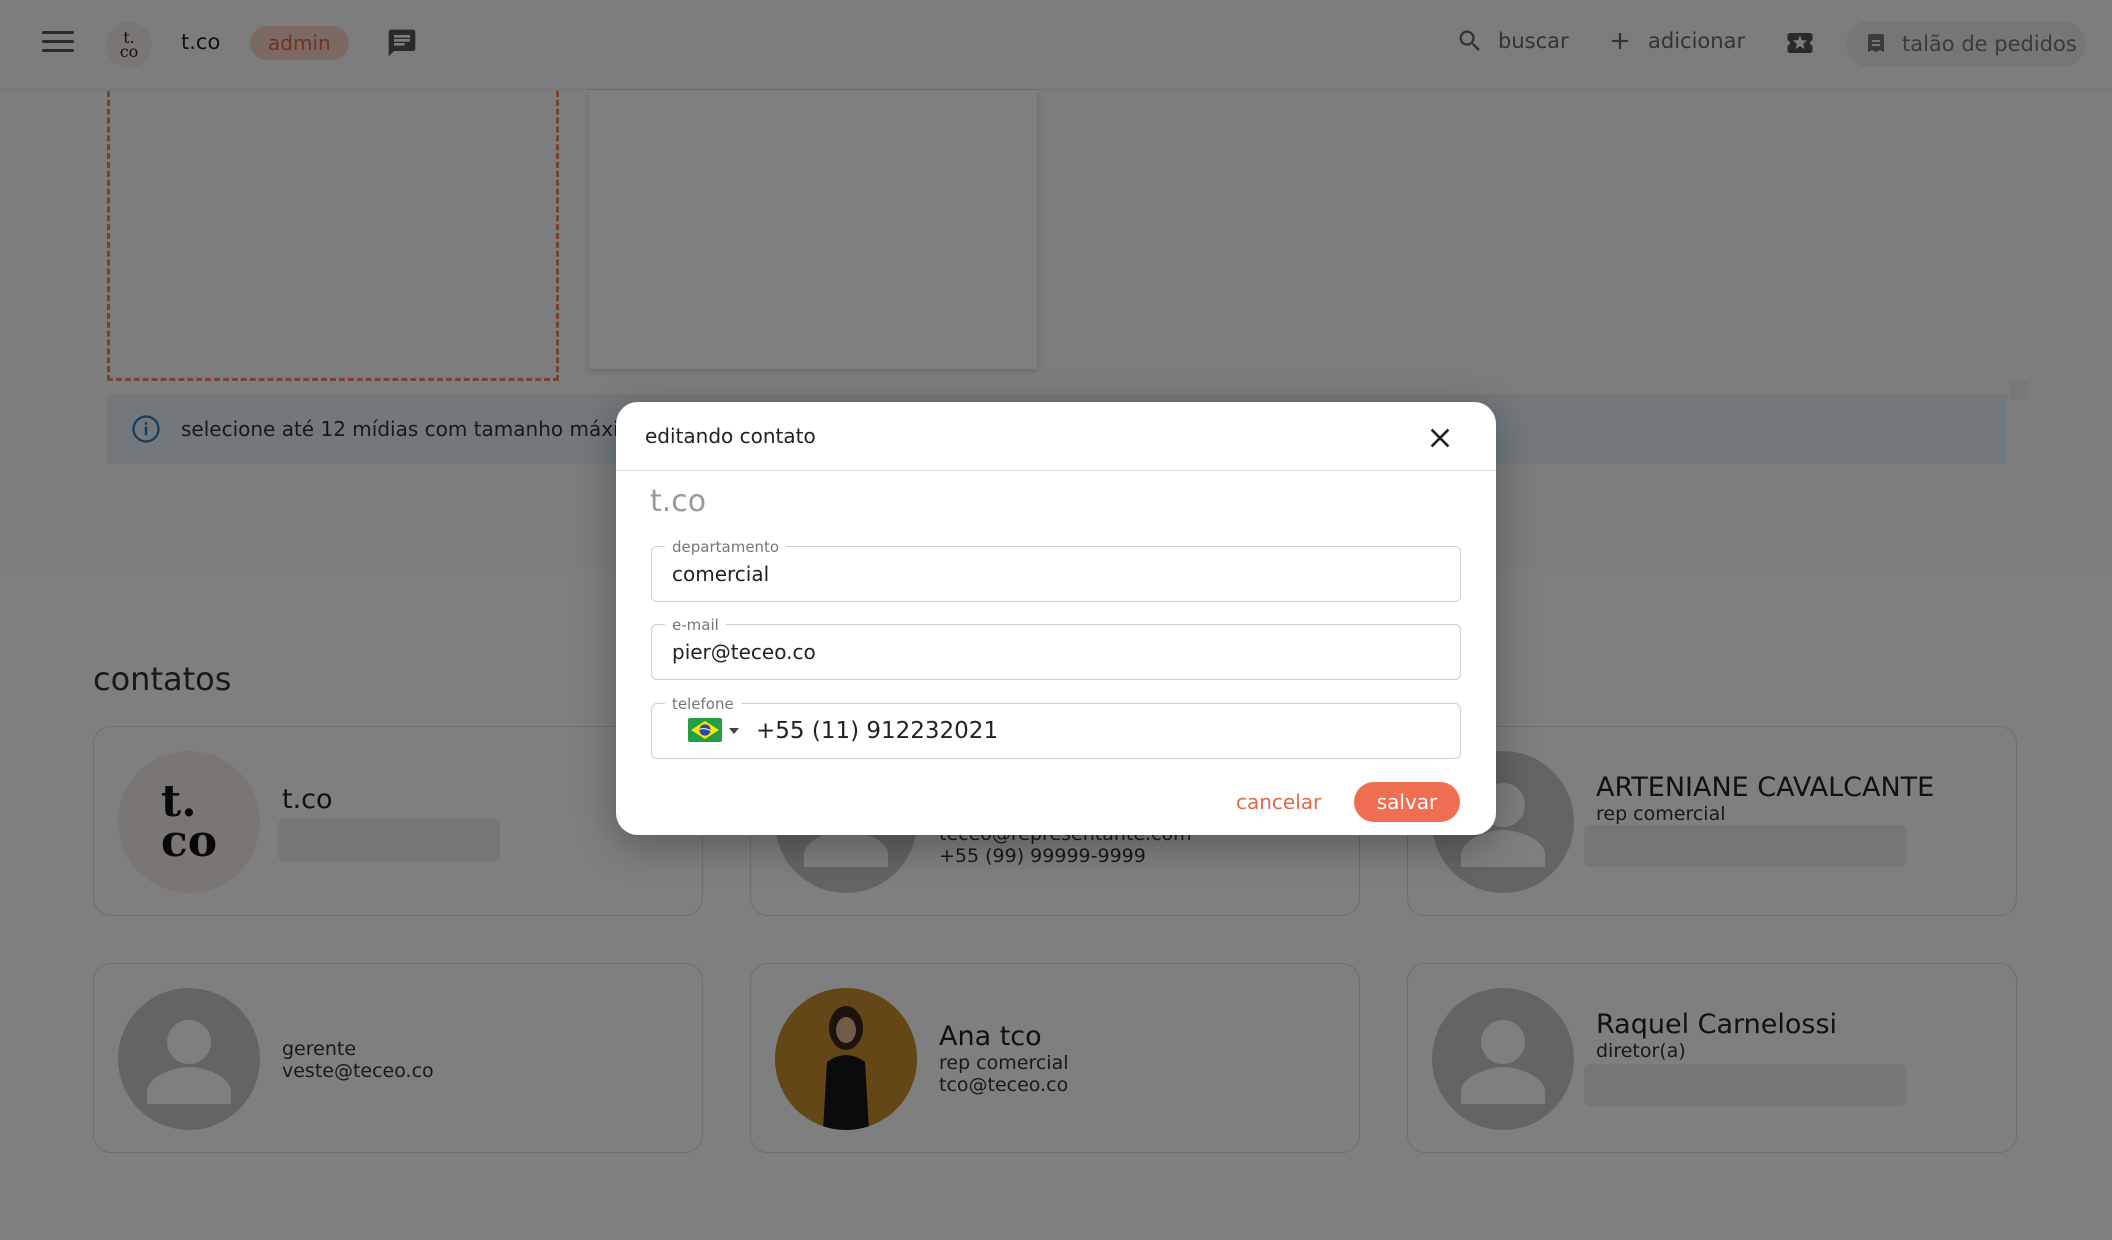 The image size is (2112, 1240). I want to click on phone-input, so click(1136, 731).